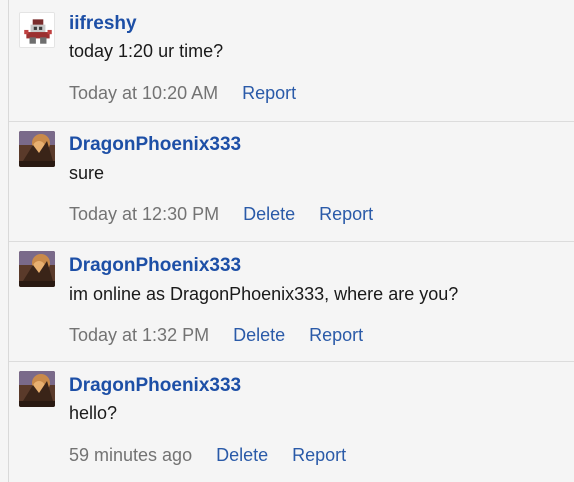 The width and height of the screenshot is (574, 482). Describe the element at coordinates (216, 335) in the screenshot. I see `message-meta: Today at 1:32 PM Delete Report` at that location.